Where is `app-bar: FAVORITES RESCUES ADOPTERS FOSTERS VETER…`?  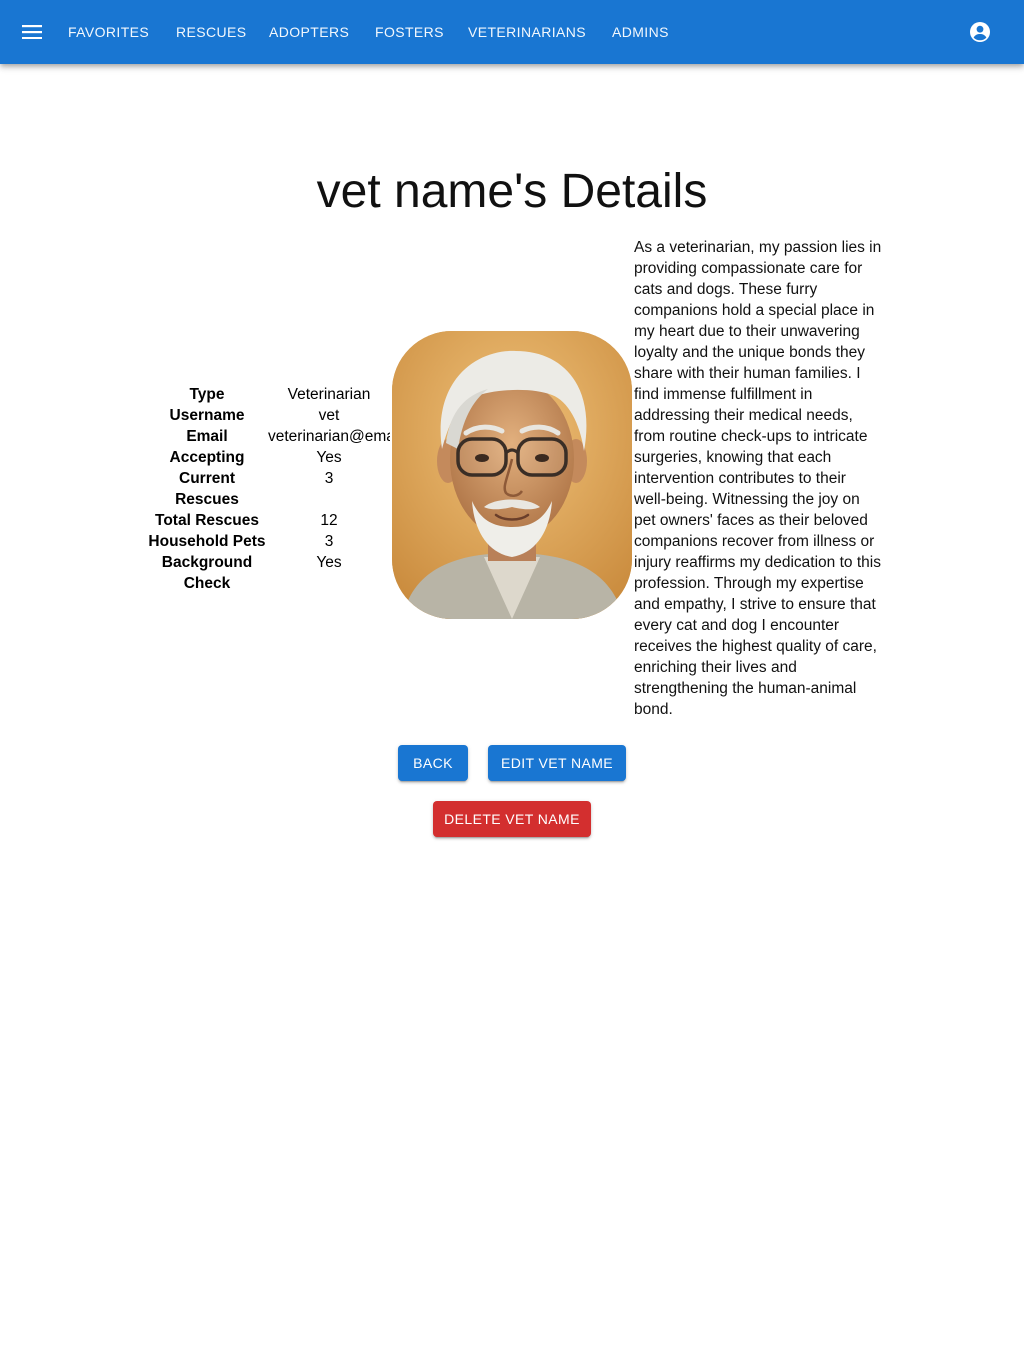 app-bar: FAVORITES RESCUES ADOPTERS FOSTERS VETER… is located at coordinates (512, 32).